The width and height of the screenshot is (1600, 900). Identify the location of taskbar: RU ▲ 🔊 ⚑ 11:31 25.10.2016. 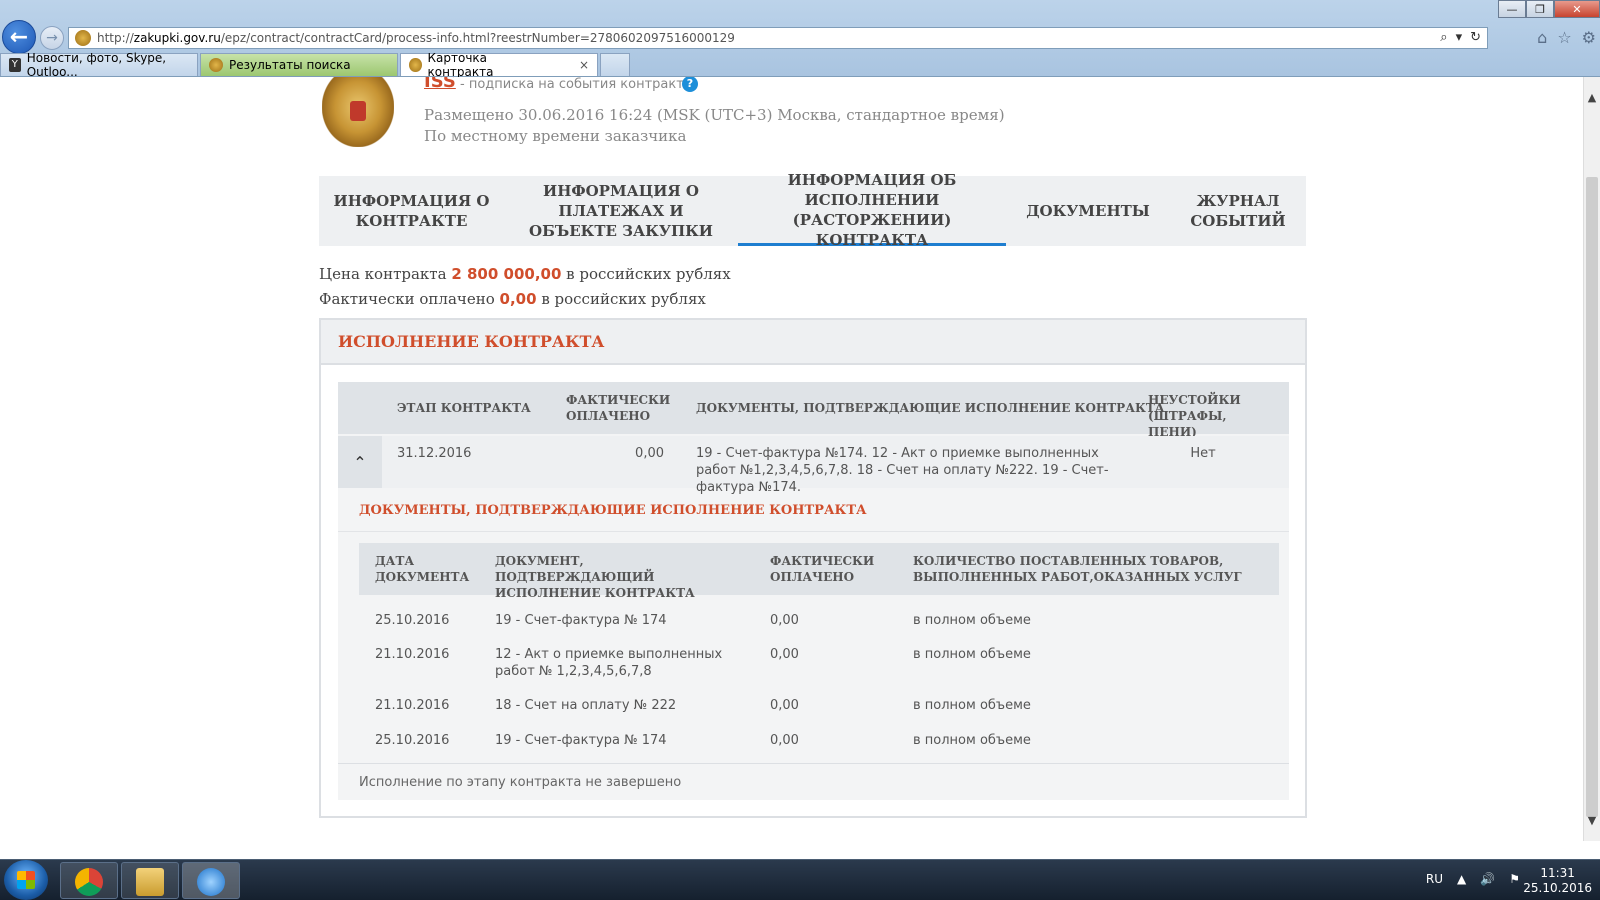
(800, 879).